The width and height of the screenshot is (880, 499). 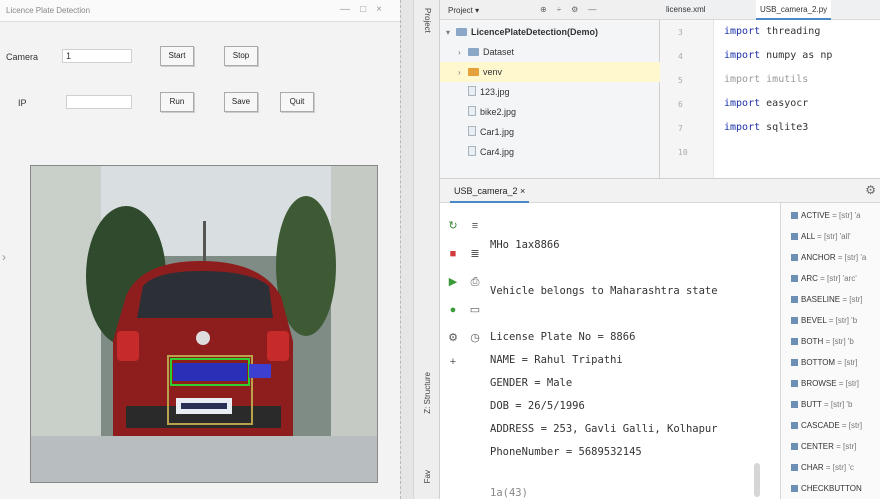 What do you see at coordinates (99, 102) in the screenshot?
I see `ip-input` at bounding box center [99, 102].